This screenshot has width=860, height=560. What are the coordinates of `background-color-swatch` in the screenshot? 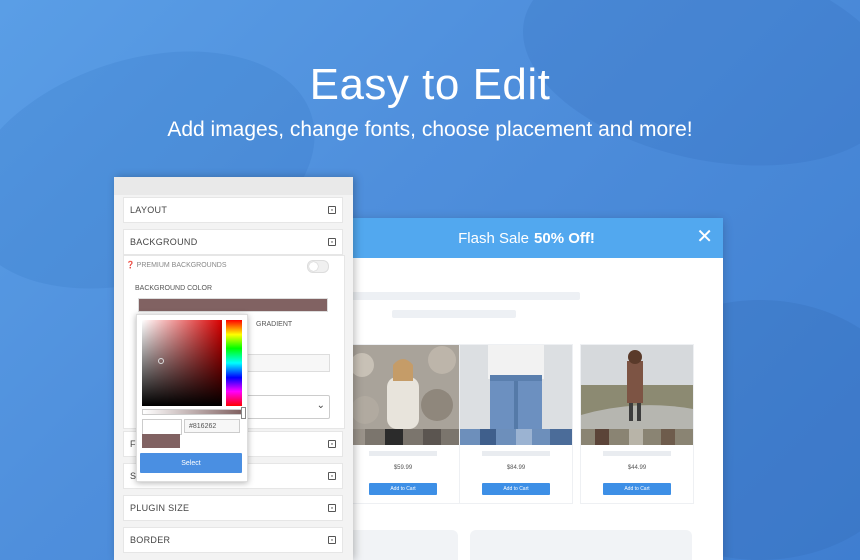 It's located at (233, 305).